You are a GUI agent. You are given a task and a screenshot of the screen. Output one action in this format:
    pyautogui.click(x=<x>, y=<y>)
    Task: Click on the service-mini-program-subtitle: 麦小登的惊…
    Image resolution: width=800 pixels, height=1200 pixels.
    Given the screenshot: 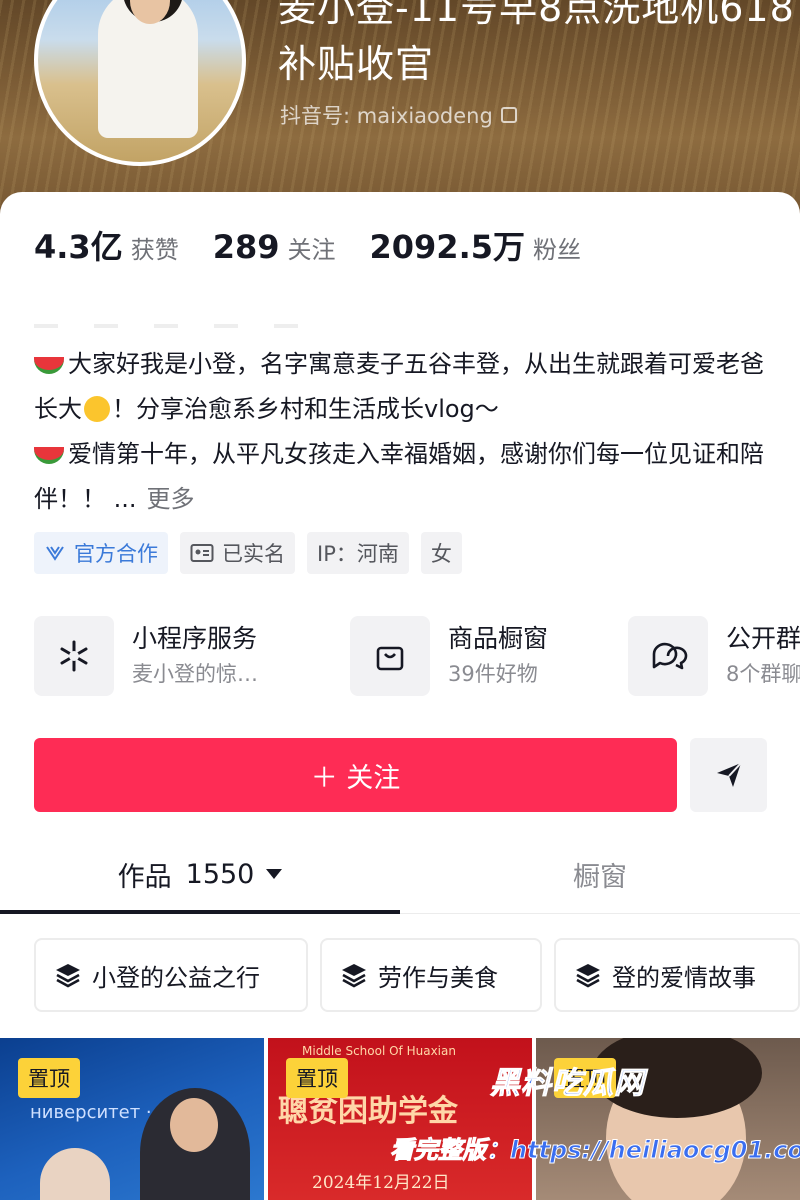 What is the action you would take?
    pyautogui.click(x=195, y=674)
    